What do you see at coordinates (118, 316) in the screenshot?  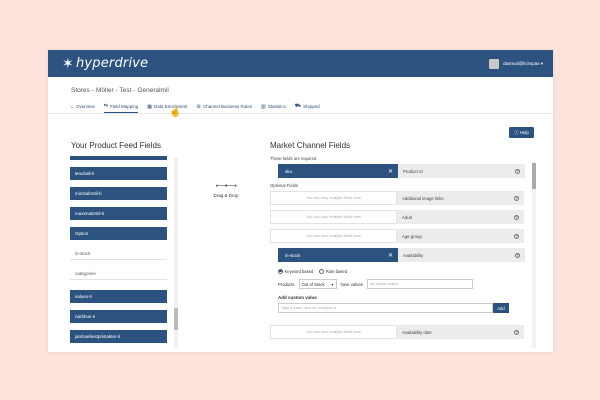 I see `feed-field: narbhus-ti` at bounding box center [118, 316].